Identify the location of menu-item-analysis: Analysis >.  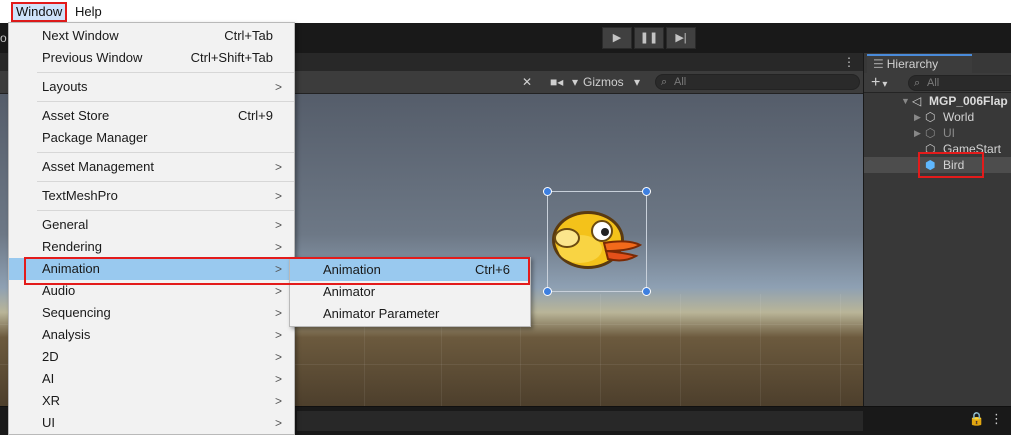
(151, 335).